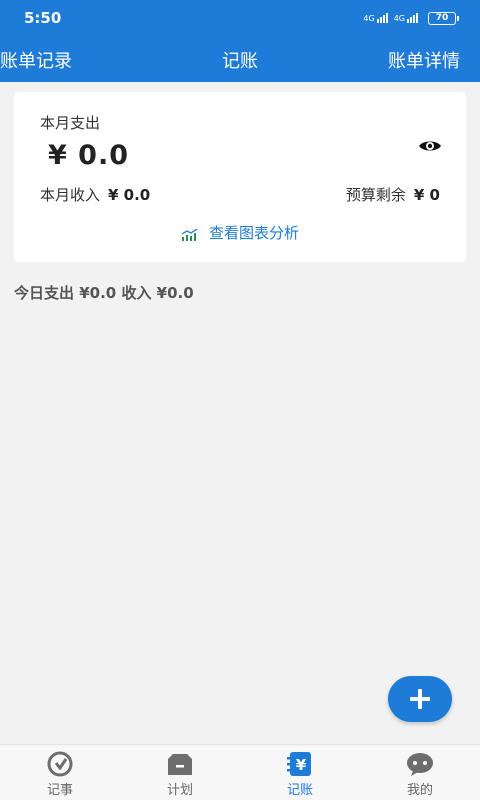  I want to click on signal-4g-1: 4G, so click(375, 18).